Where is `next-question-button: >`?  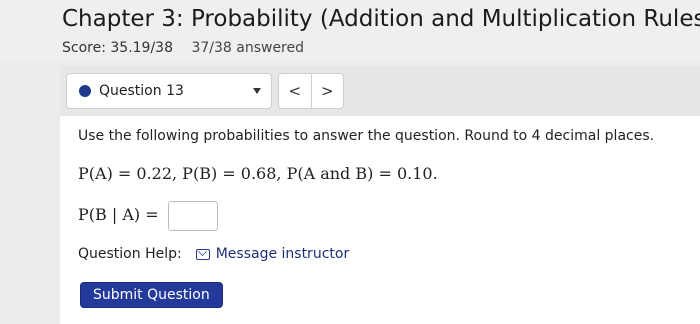
next-question-button: > is located at coordinates (327, 91).